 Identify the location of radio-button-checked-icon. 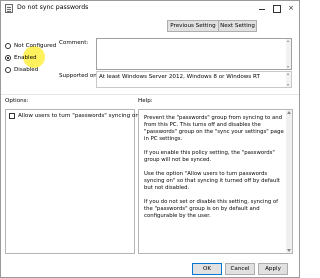
(8, 57).